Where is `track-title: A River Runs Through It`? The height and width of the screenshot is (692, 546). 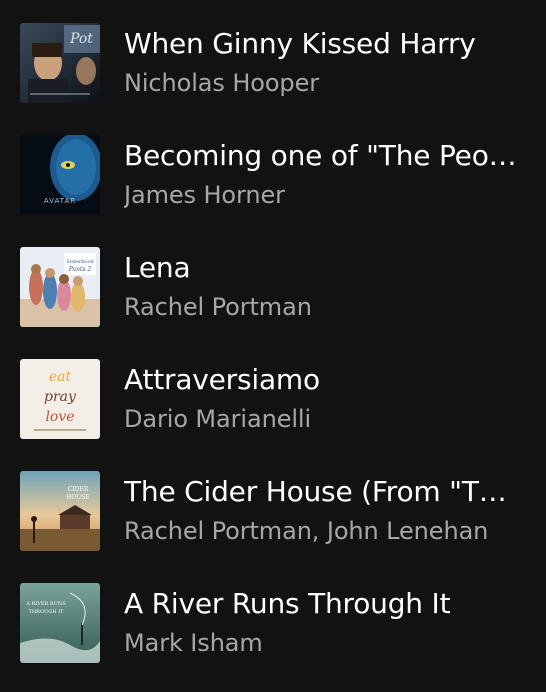
track-title: A River Runs Through It is located at coordinates (287, 603).